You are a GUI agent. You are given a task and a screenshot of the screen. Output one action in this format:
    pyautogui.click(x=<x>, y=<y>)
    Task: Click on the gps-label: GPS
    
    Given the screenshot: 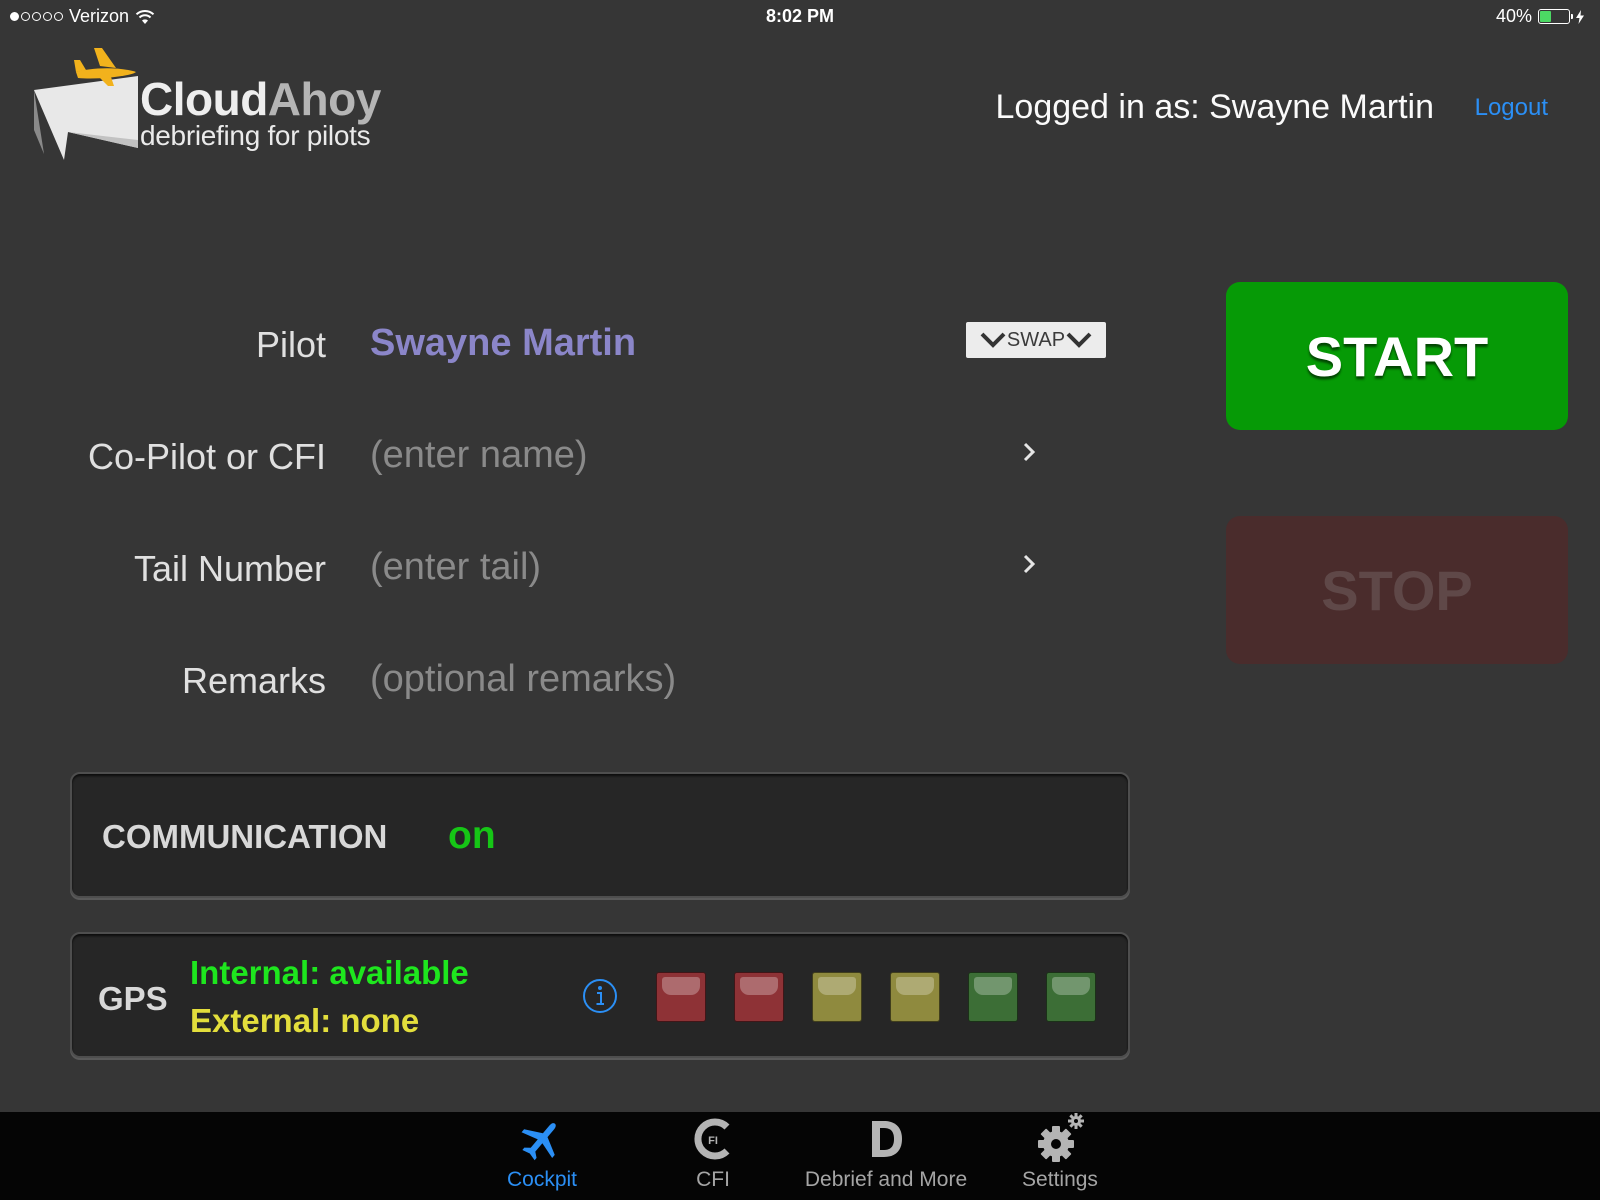 What is the action you would take?
    pyautogui.click(x=133, y=998)
    